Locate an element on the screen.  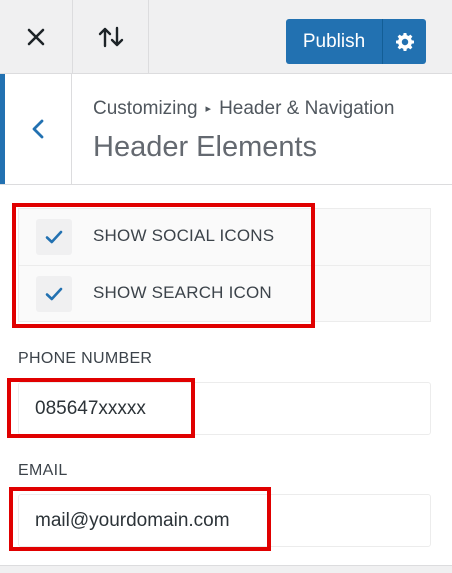
back-button is located at coordinates (36, 129).